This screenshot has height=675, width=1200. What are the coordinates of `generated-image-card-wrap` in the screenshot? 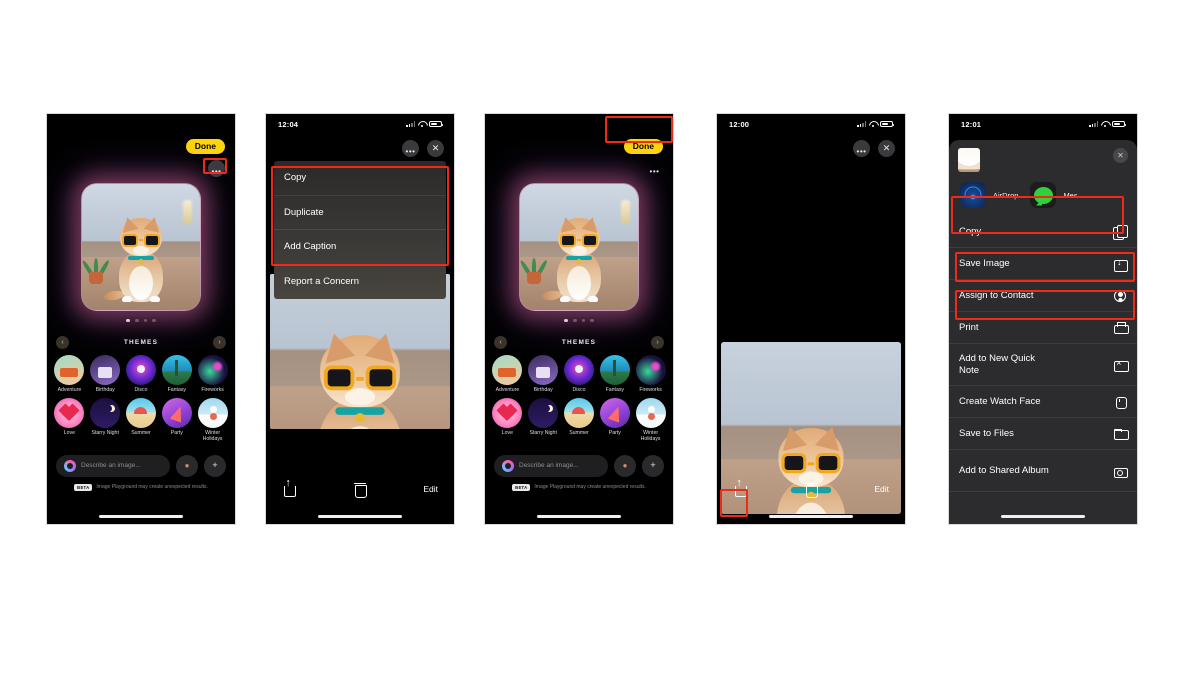 It's located at (141, 244).